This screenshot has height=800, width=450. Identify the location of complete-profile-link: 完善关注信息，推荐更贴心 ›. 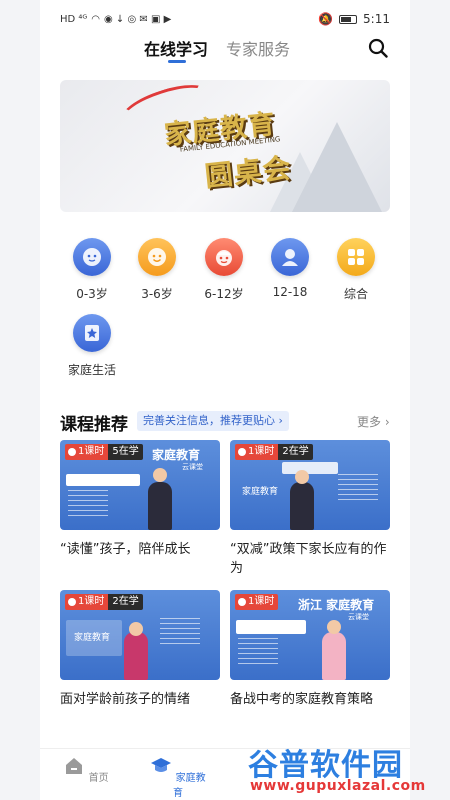
(213, 421).